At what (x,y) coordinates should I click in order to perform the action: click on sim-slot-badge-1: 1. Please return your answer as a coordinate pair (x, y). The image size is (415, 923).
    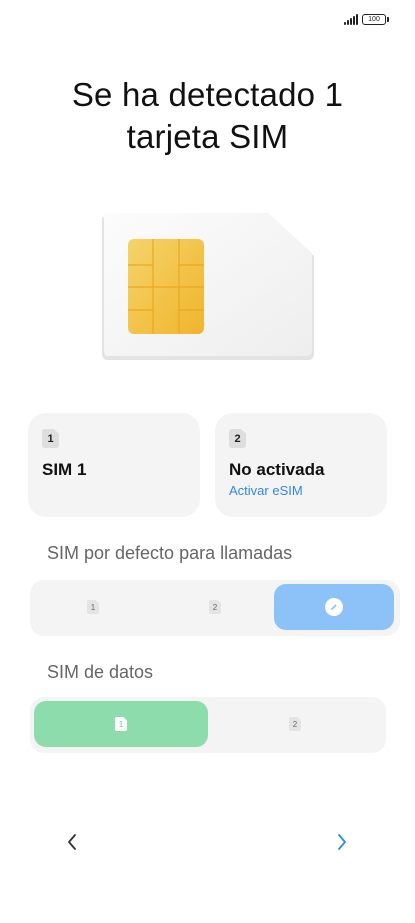
    Looking at the image, I should click on (50, 438).